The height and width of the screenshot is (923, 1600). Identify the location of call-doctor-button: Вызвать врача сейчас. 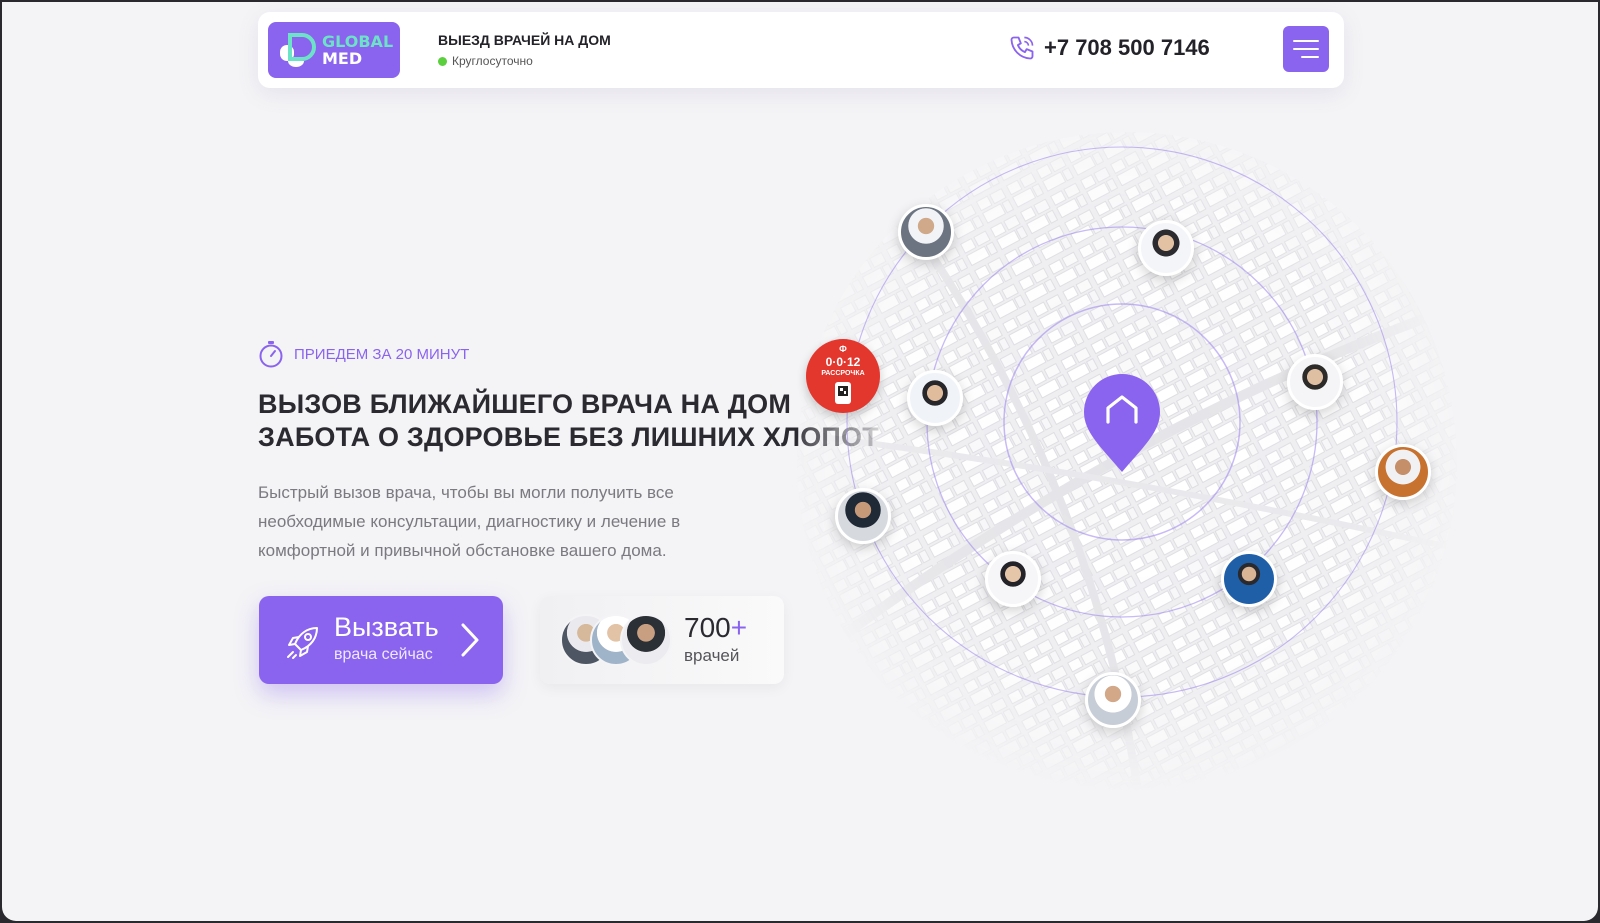
(381, 640).